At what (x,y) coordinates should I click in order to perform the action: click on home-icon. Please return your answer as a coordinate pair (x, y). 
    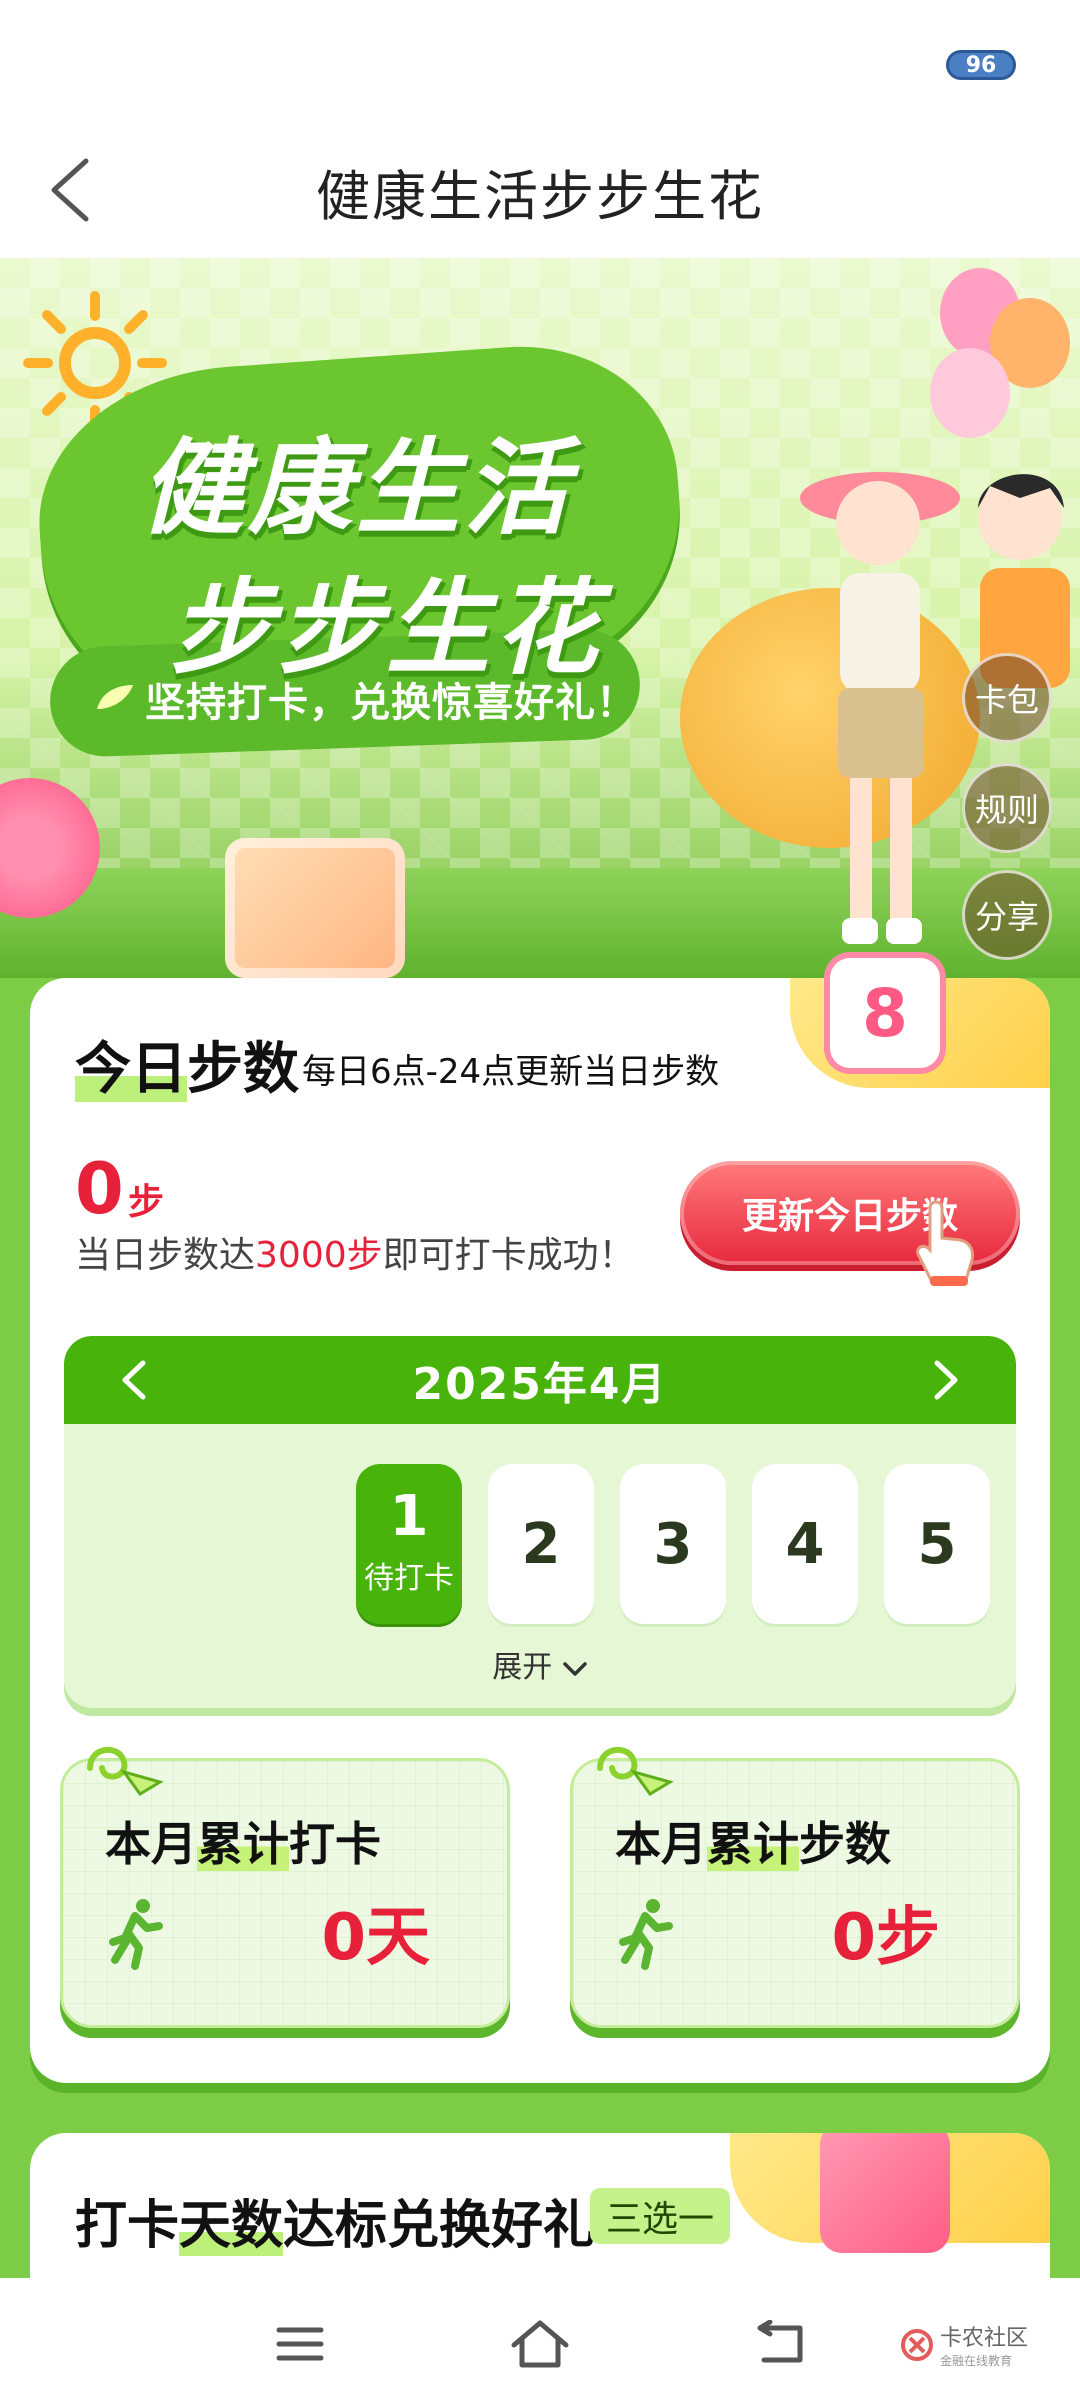
    Looking at the image, I should click on (540, 2344).